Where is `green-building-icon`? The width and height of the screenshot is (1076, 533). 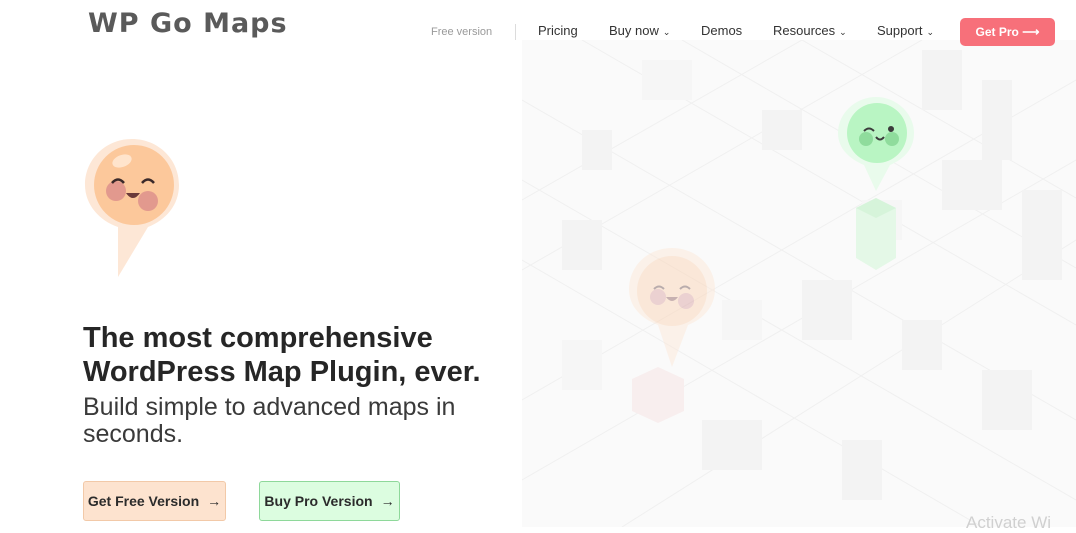 green-building-icon is located at coordinates (876, 234).